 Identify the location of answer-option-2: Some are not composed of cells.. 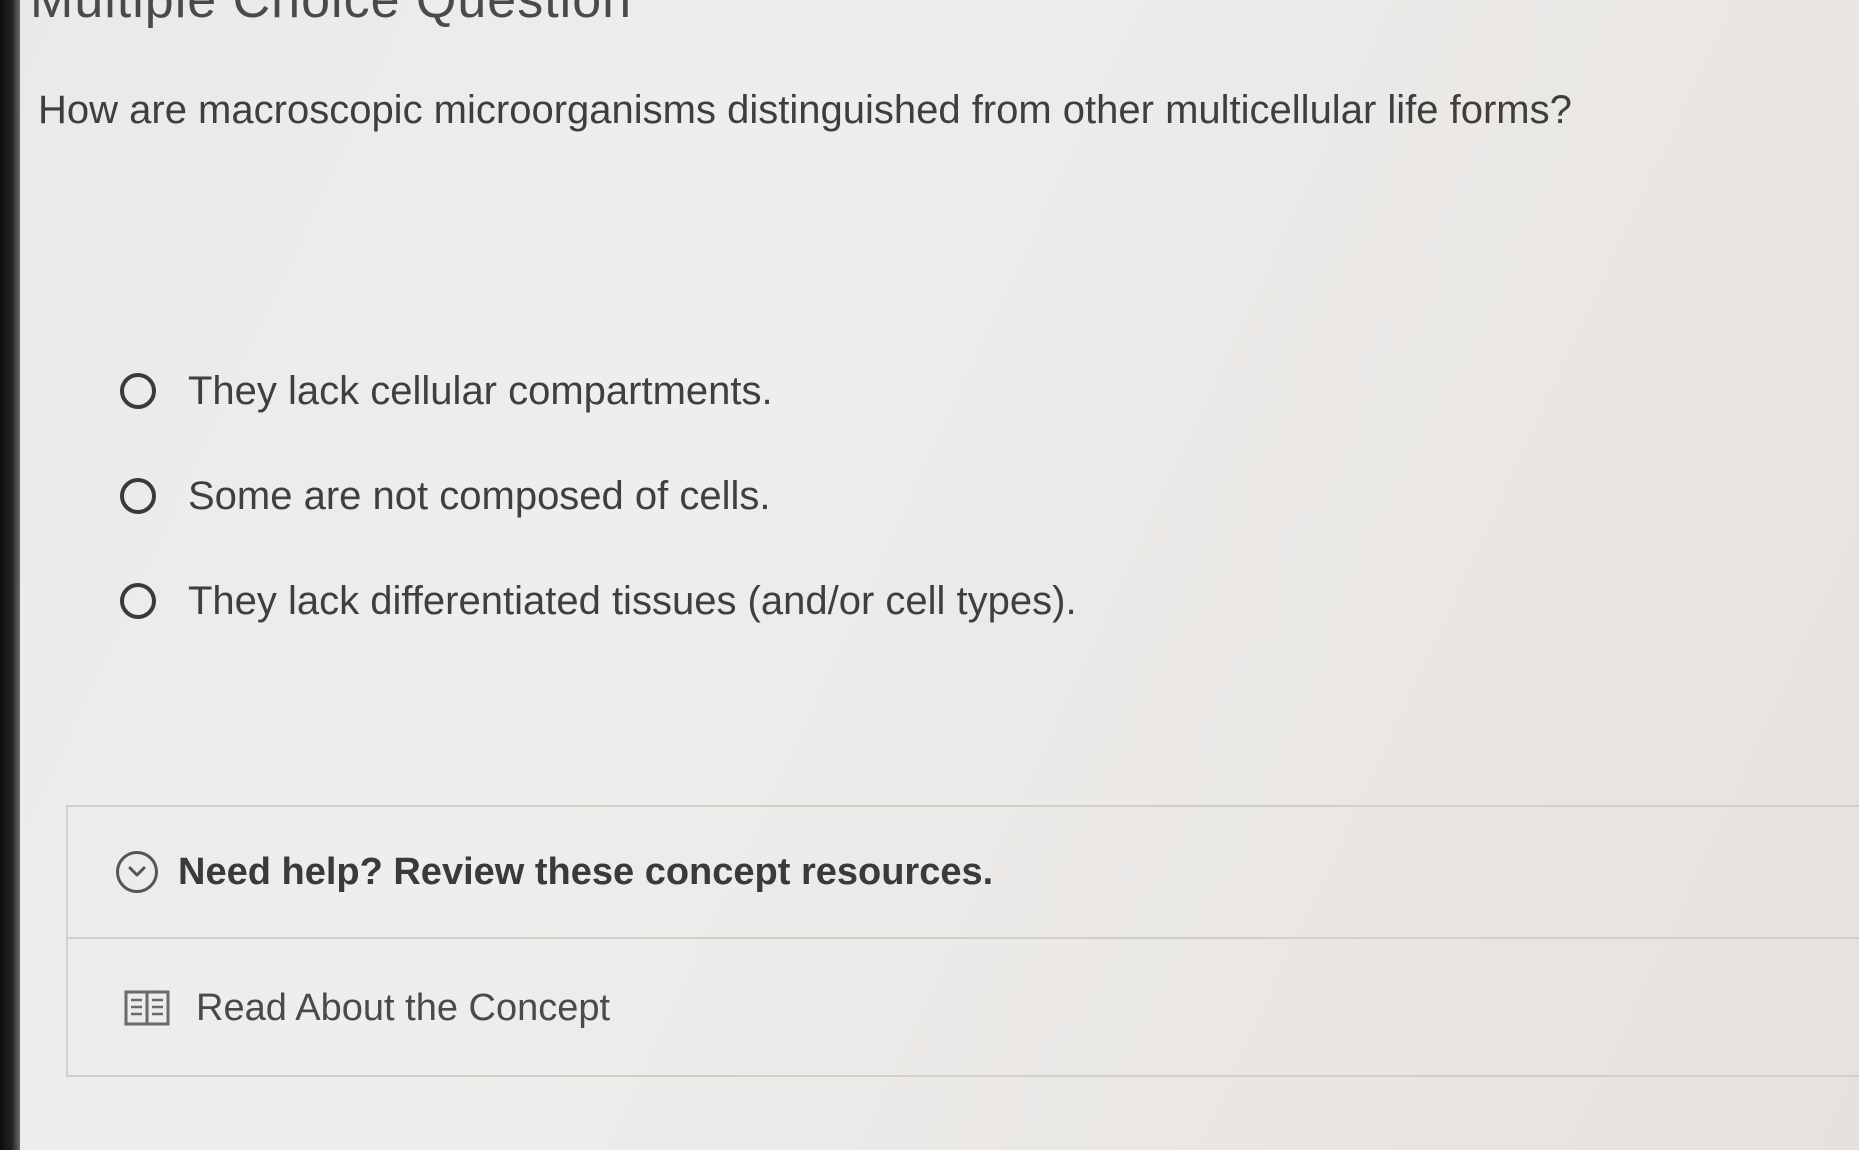
(598, 496).